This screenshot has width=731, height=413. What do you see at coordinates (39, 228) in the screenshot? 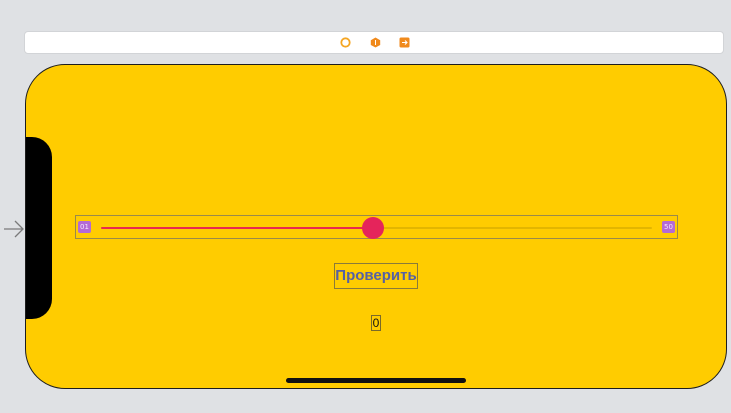
I see `device-notch` at bounding box center [39, 228].